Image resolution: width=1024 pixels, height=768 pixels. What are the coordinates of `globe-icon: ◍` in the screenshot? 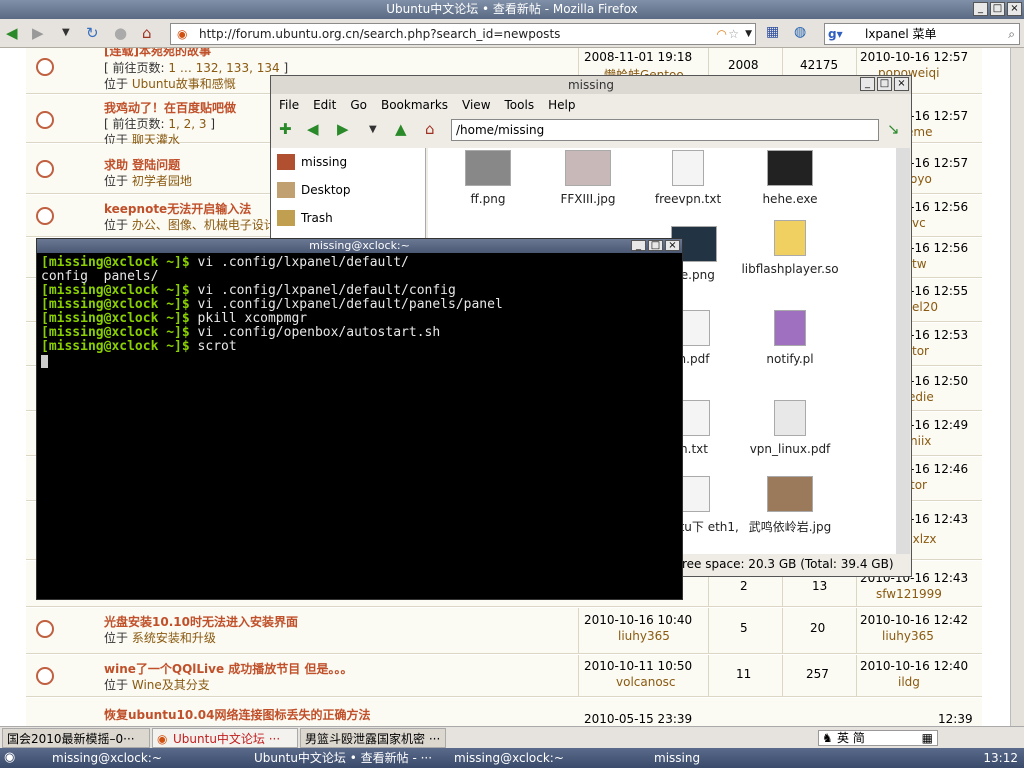 It's located at (800, 32).